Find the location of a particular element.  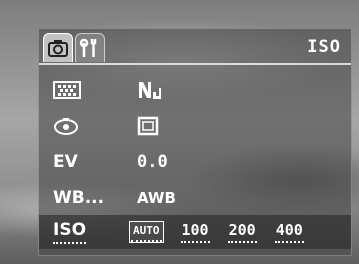

iso-option-400: 400 is located at coordinates (289, 232).